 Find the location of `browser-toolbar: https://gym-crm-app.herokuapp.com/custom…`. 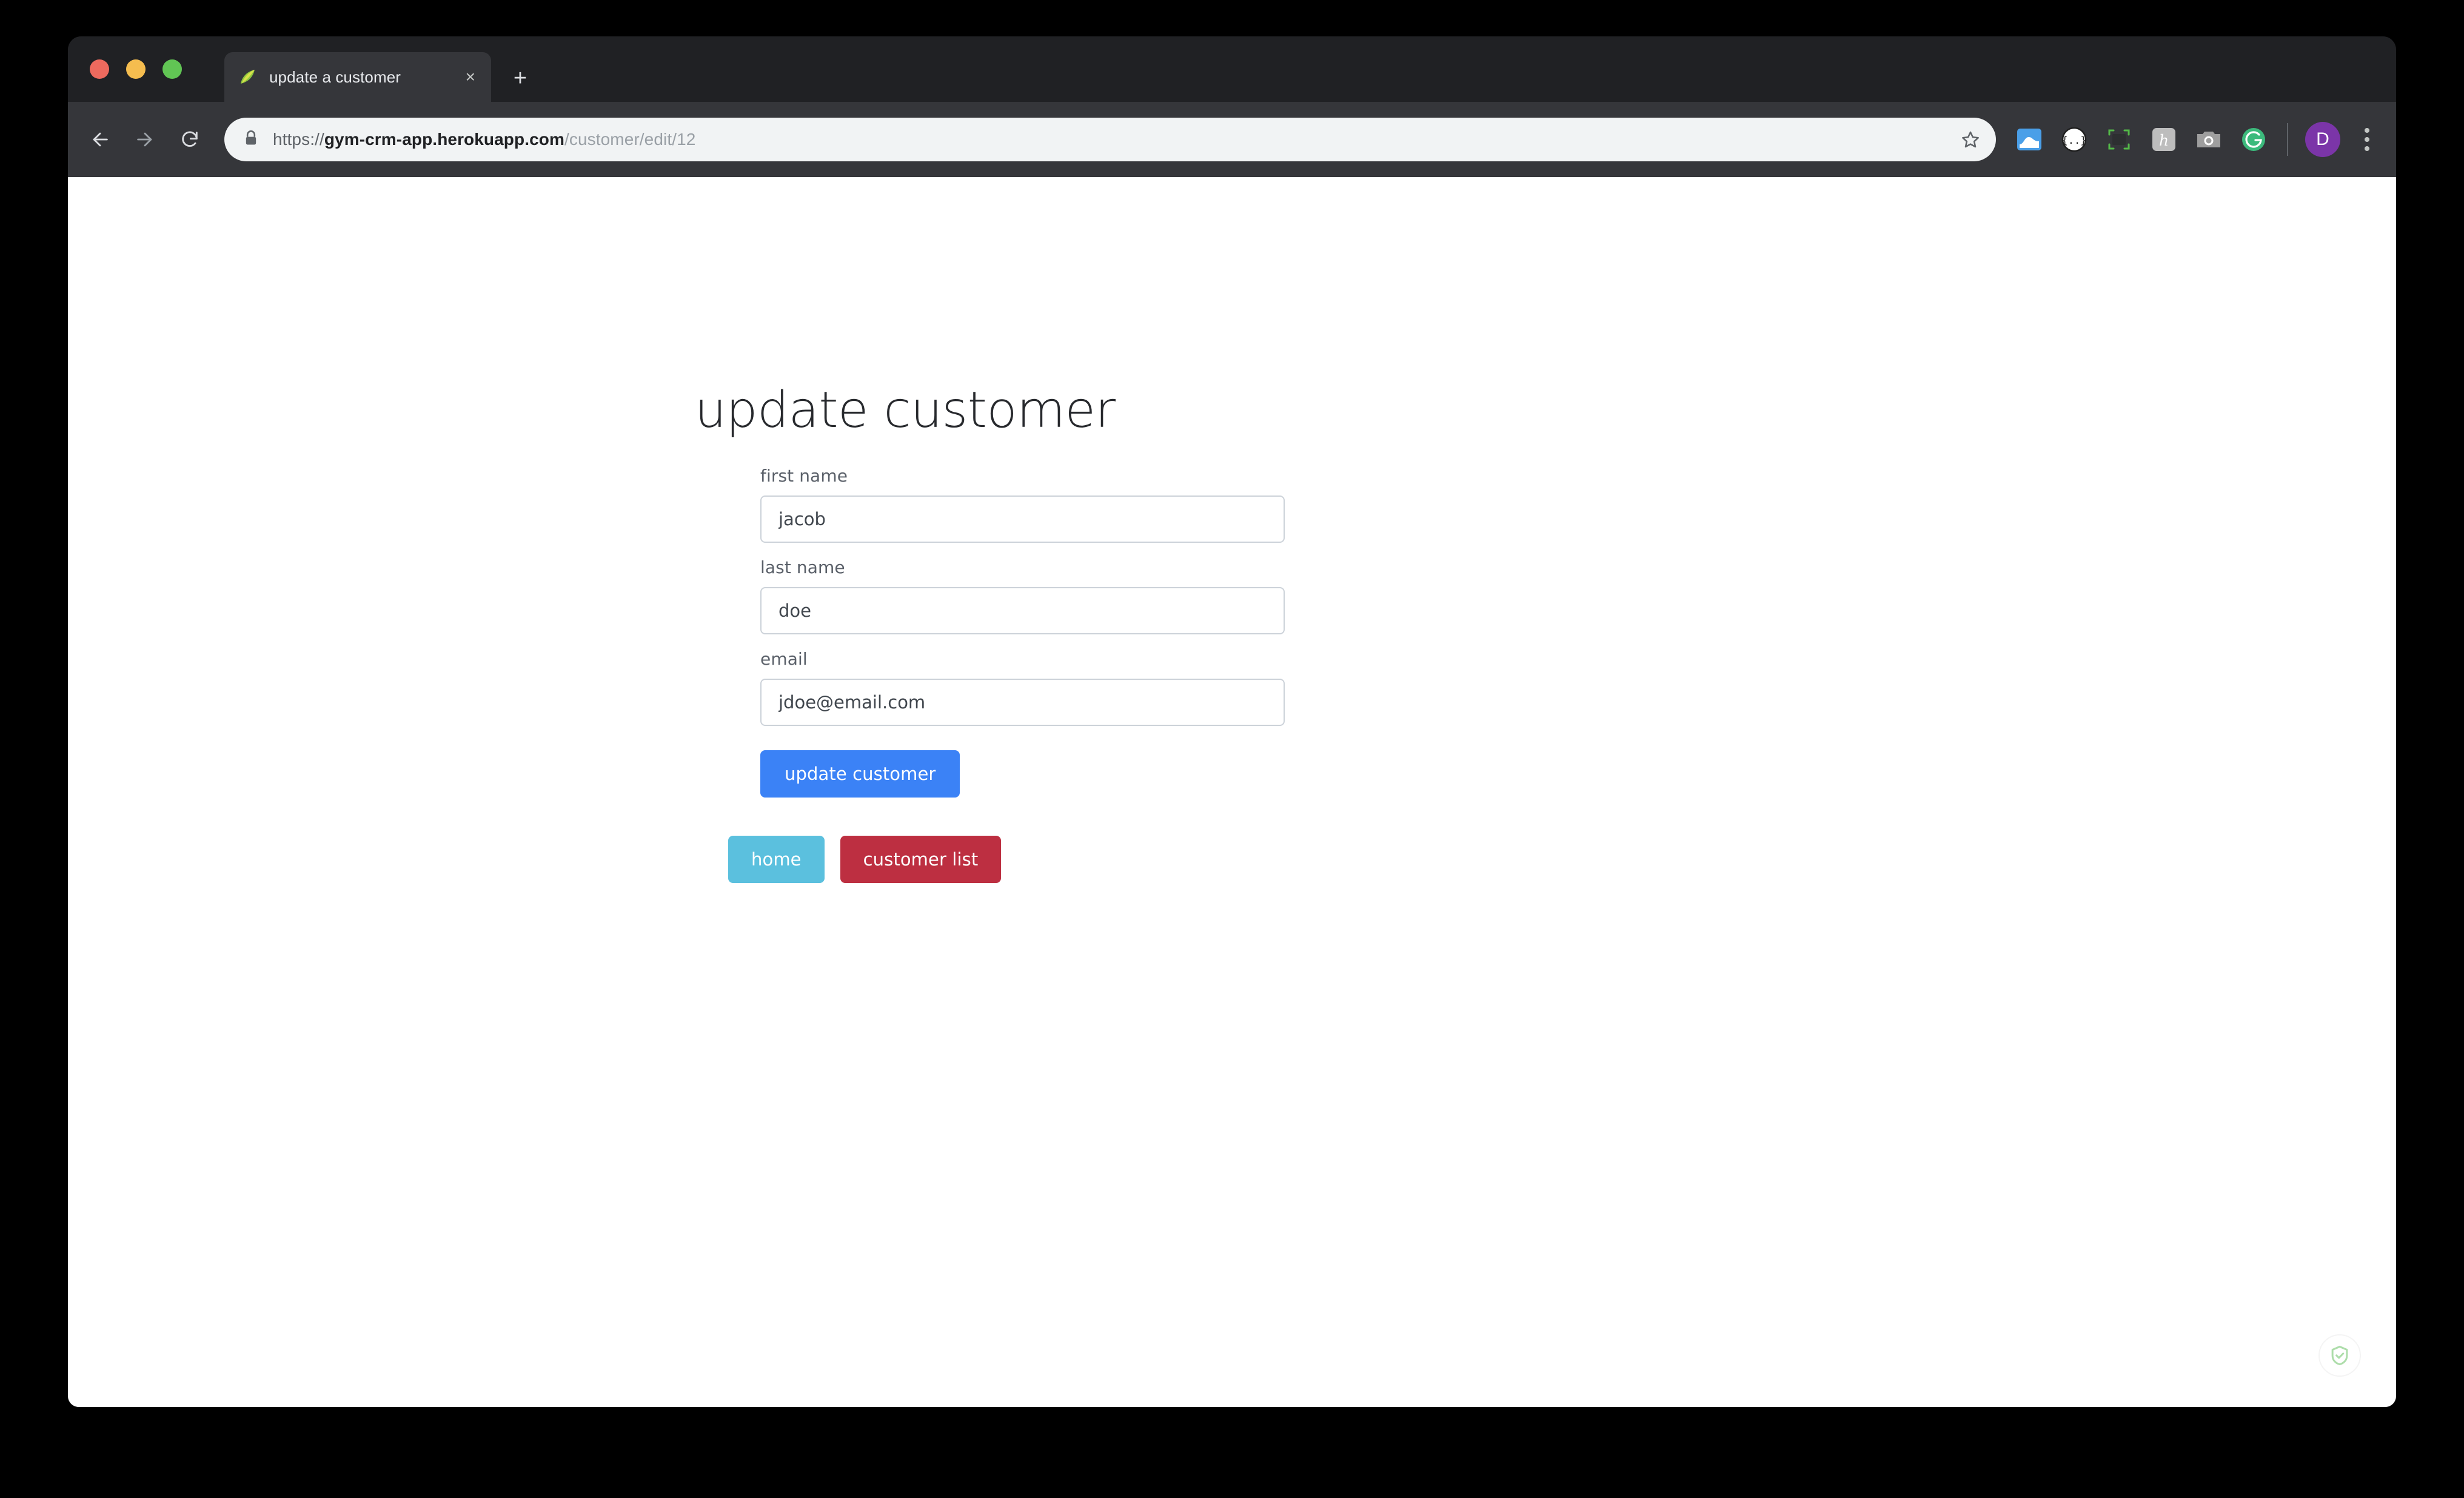

browser-toolbar: https://gym-crm-app.herokuapp.com/custom… is located at coordinates (1232, 139).